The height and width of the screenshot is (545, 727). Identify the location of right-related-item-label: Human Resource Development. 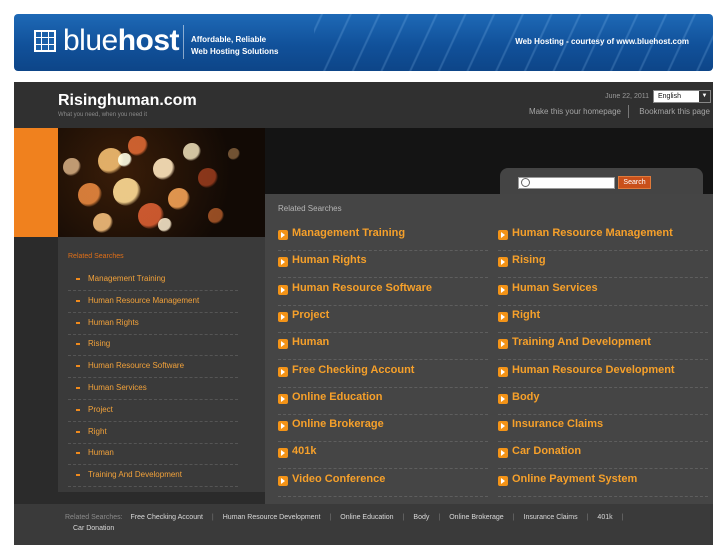
(593, 369).